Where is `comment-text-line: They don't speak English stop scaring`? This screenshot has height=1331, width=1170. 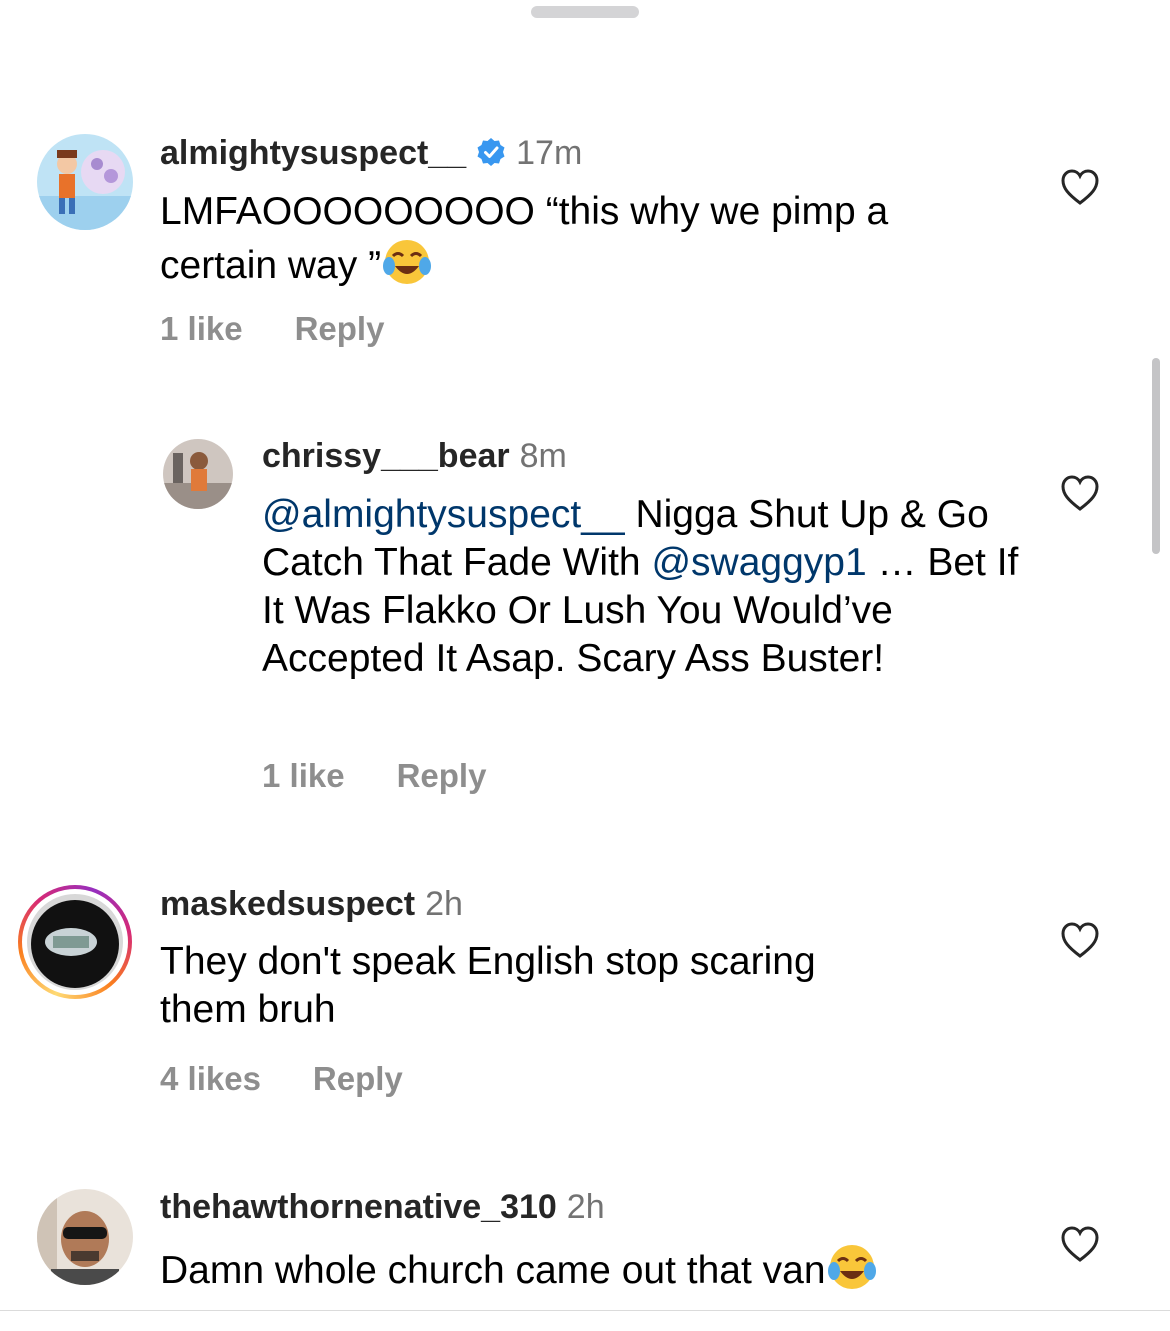 comment-text-line: They don't speak English stop scaring is located at coordinates (488, 961).